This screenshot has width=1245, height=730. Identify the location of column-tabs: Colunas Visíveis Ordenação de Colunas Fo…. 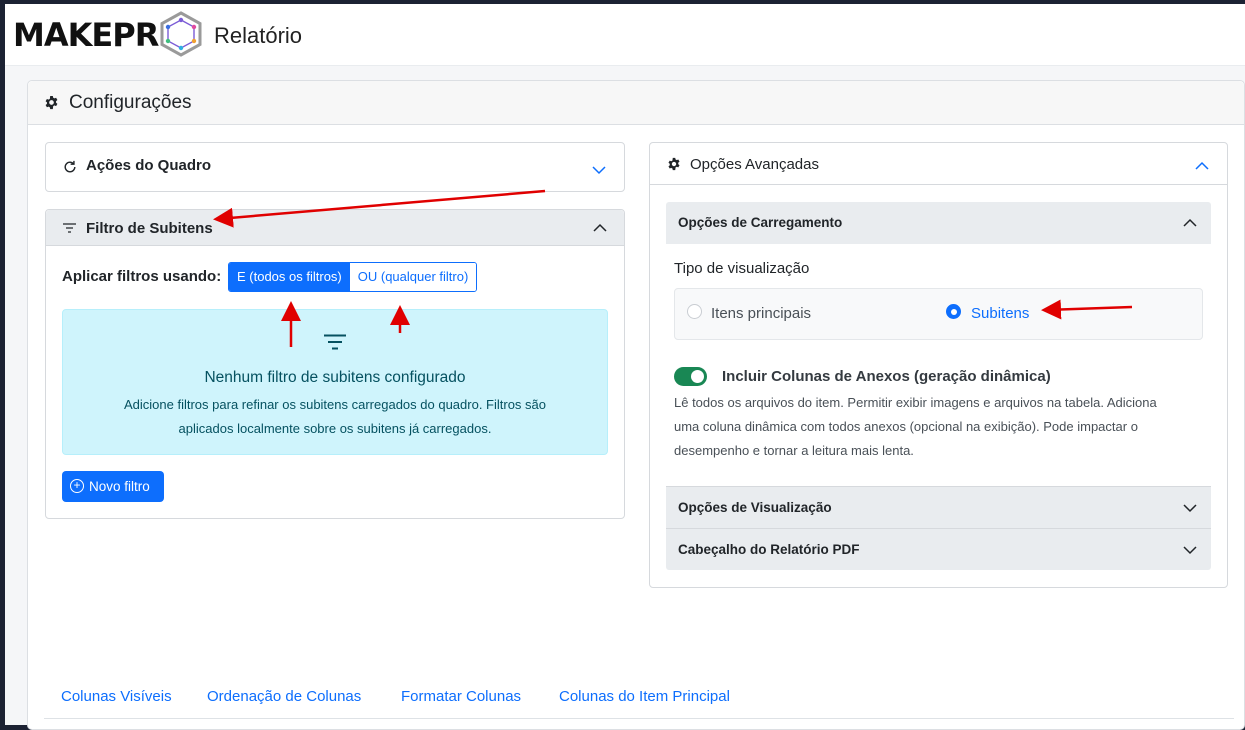
(639, 698).